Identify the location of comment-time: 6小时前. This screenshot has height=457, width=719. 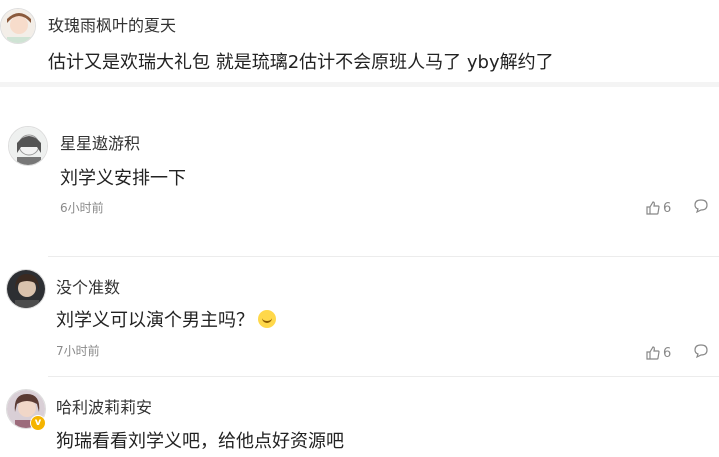
(82, 208).